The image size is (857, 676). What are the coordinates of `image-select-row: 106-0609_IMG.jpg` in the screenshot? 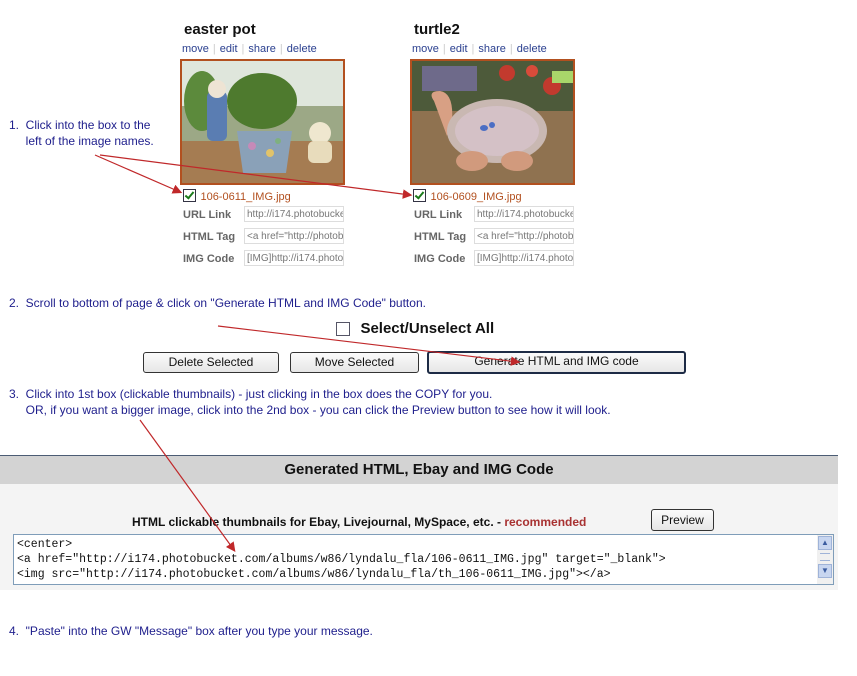 It's located at (467, 196).